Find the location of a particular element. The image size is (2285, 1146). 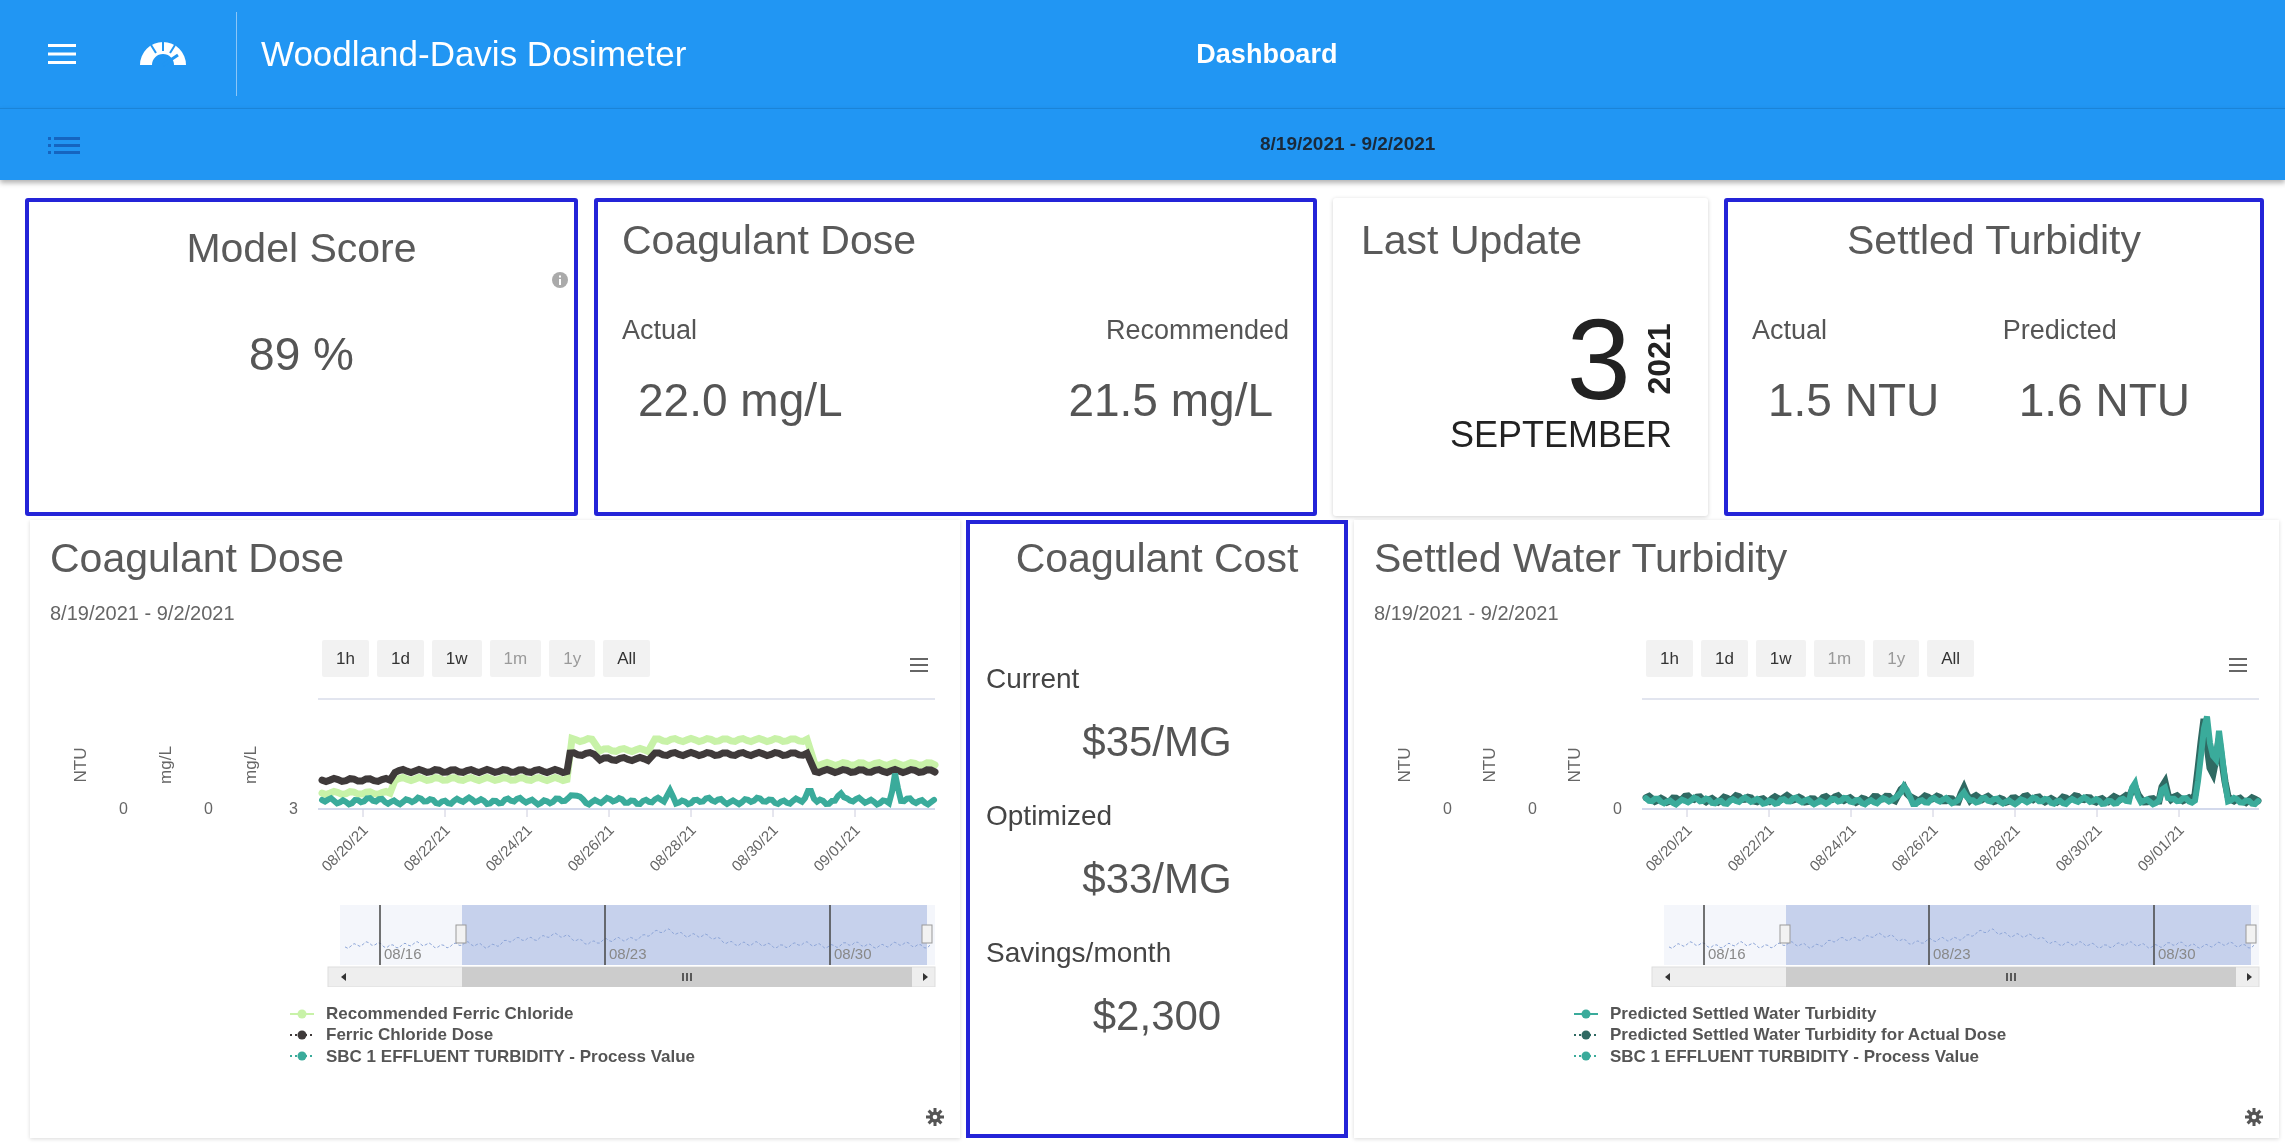

list-icon is located at coordinates (64, 144).